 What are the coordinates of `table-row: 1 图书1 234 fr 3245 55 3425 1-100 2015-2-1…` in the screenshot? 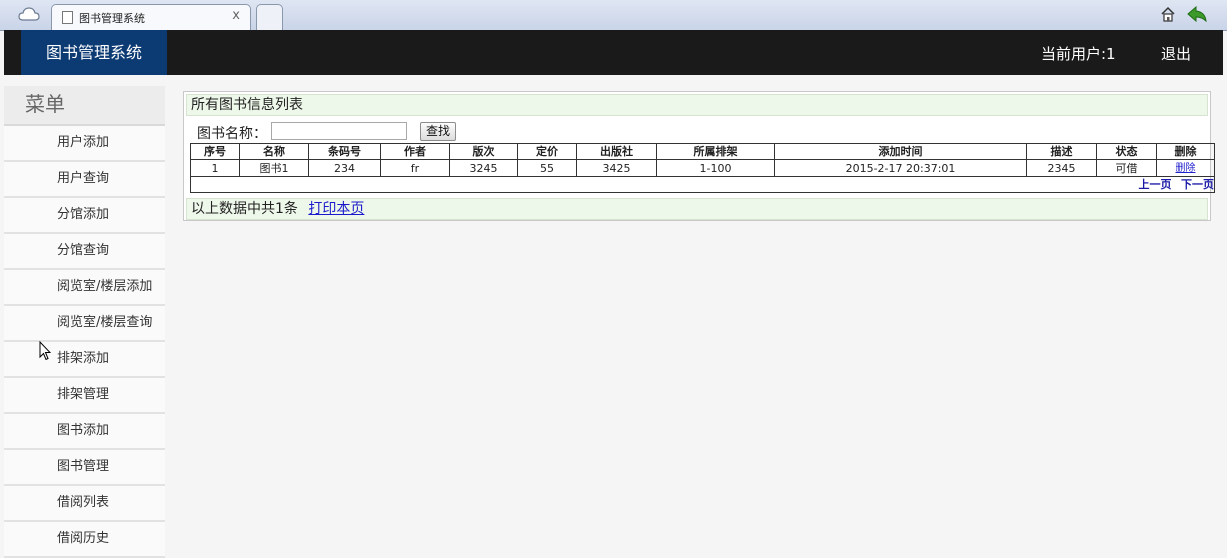 It's located at (702, 168).